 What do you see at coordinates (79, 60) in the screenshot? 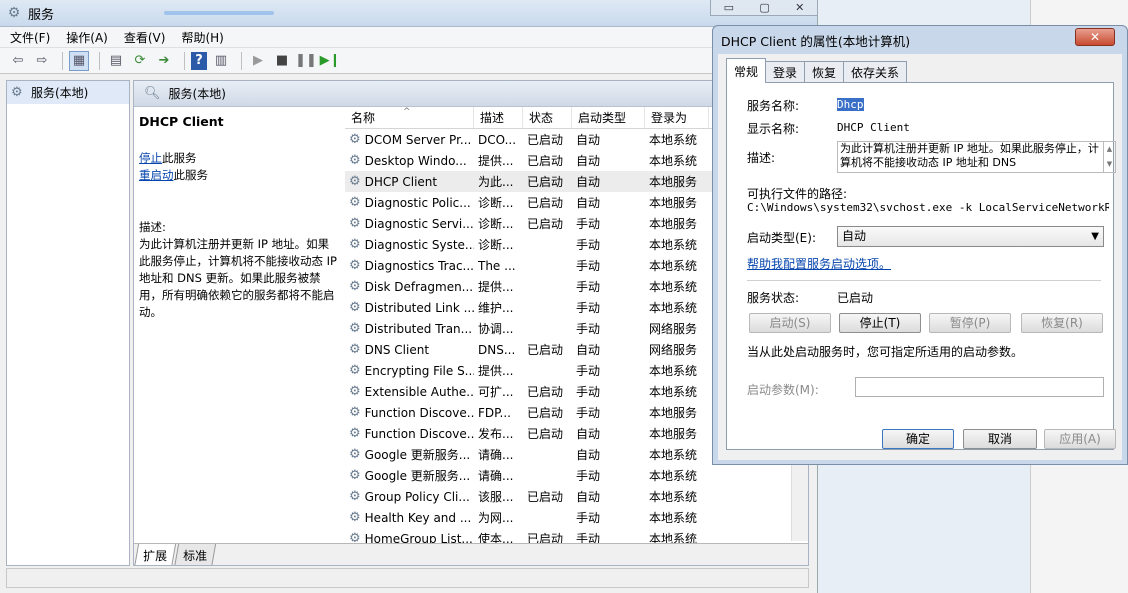
I see `console-tree-icon: ▦` at bounding box center [79, 60].